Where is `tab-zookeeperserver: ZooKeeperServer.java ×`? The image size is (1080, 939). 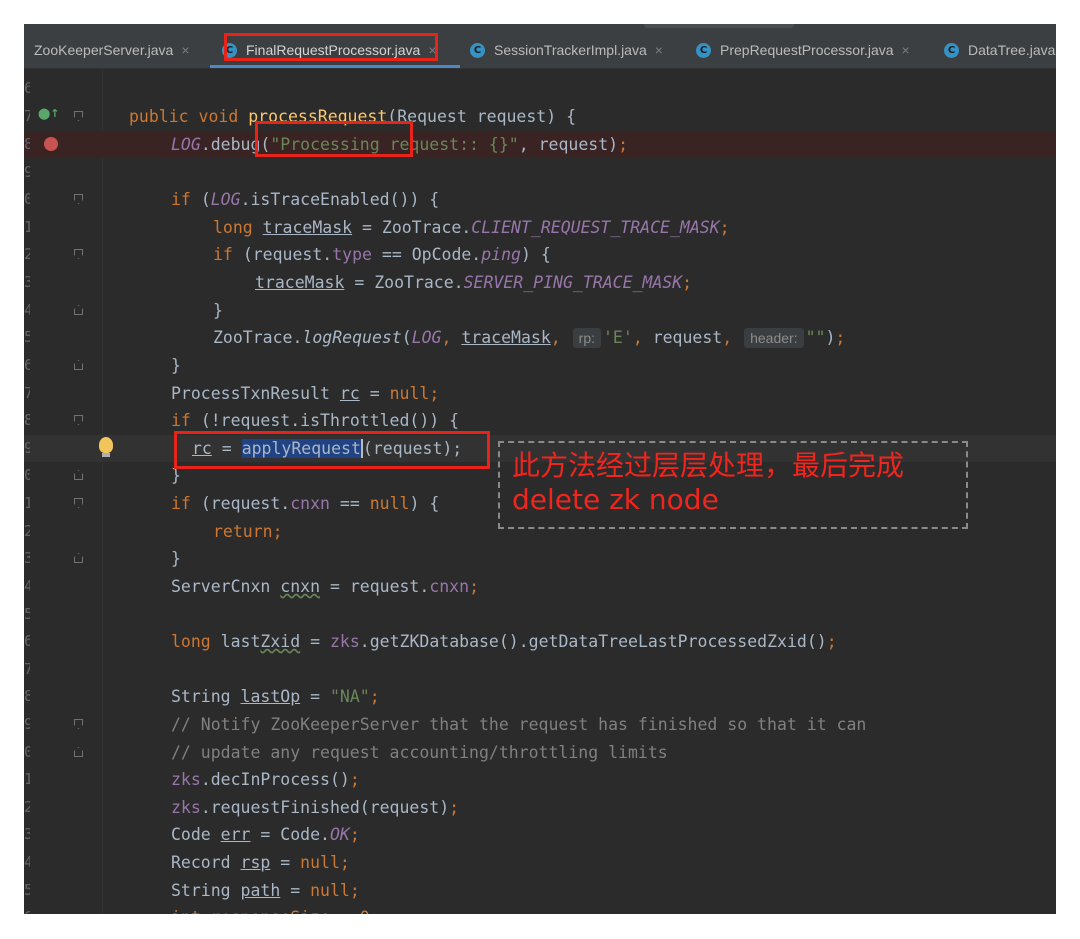 tab-zookeeperserver: ZooKeeperServer.java × is located at coordinates (112, 50).